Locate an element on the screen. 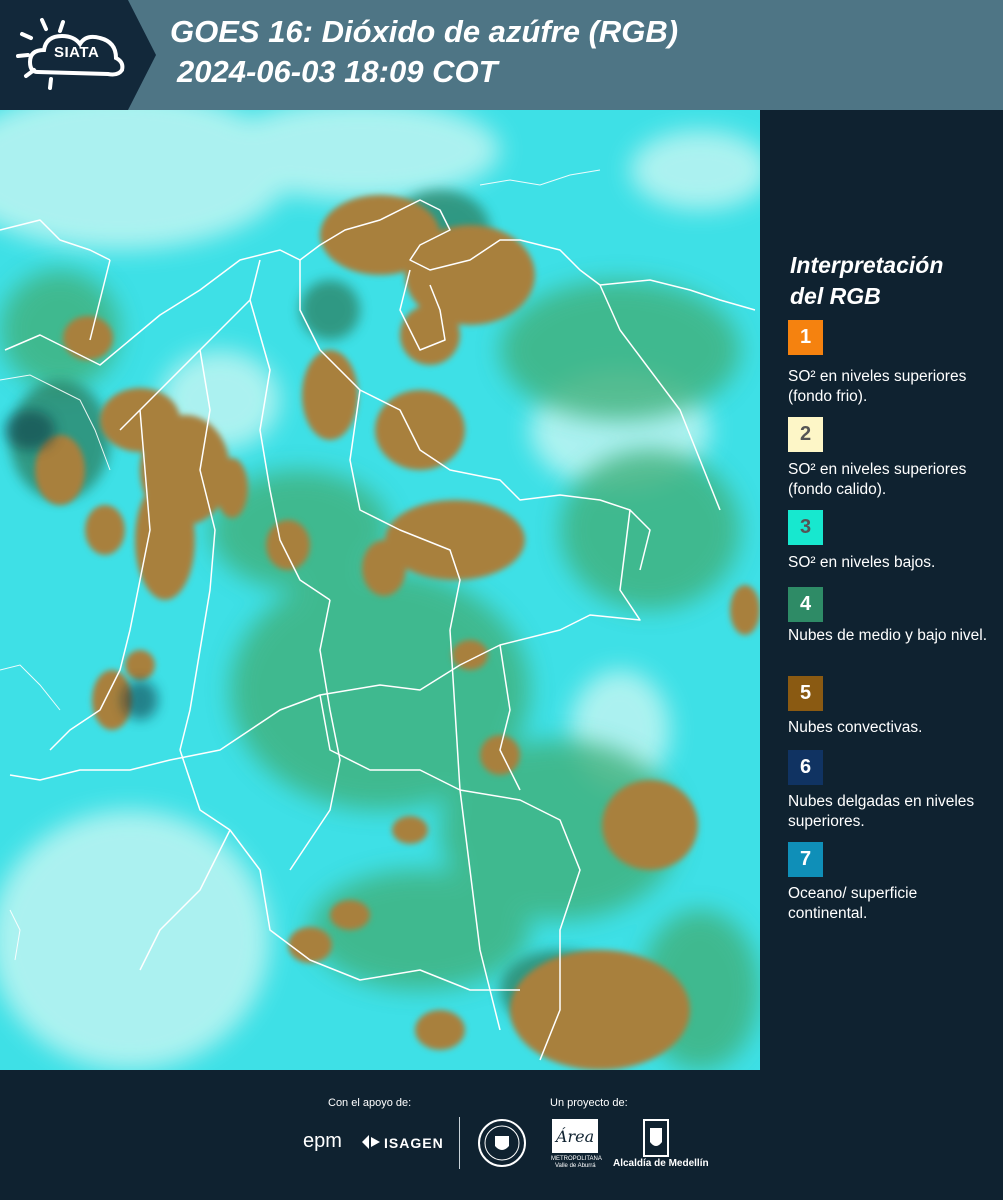 The image size is (1003, 1200). area-metropolitana-line2: METROPOLITANA is located at coordinates (576, 1159).